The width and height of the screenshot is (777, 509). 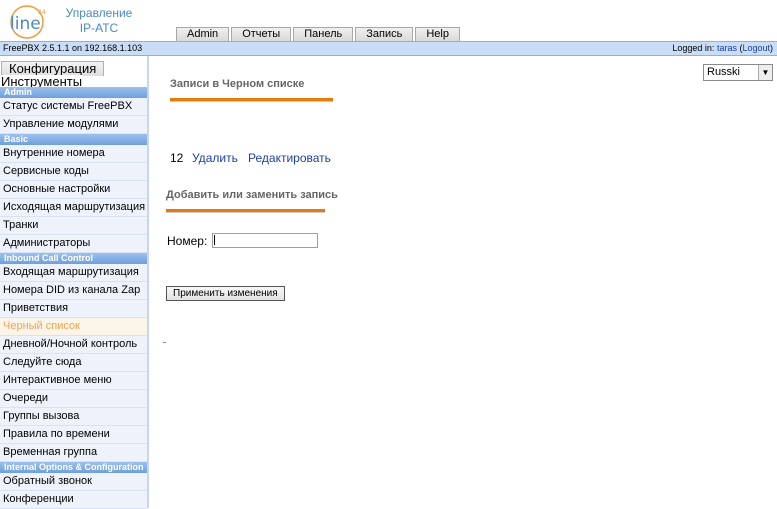 What do you see at coordinates (73, 208) in the screenshot?
I see `sidebar-item-outbound-routes: Исходящая маршрутизация` at bounding box center [73, 208].